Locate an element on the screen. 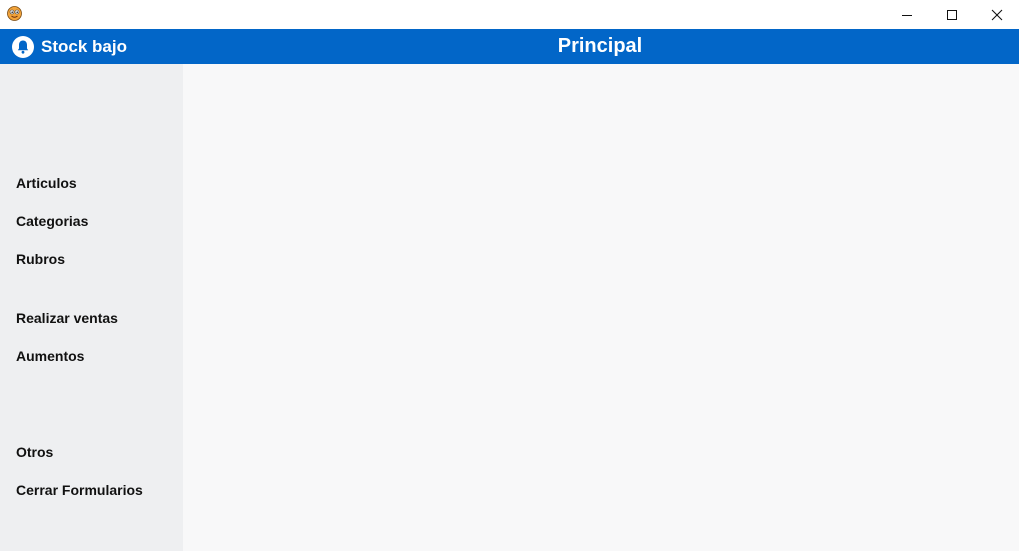  minimize-button is located at coordinates (907, 14).